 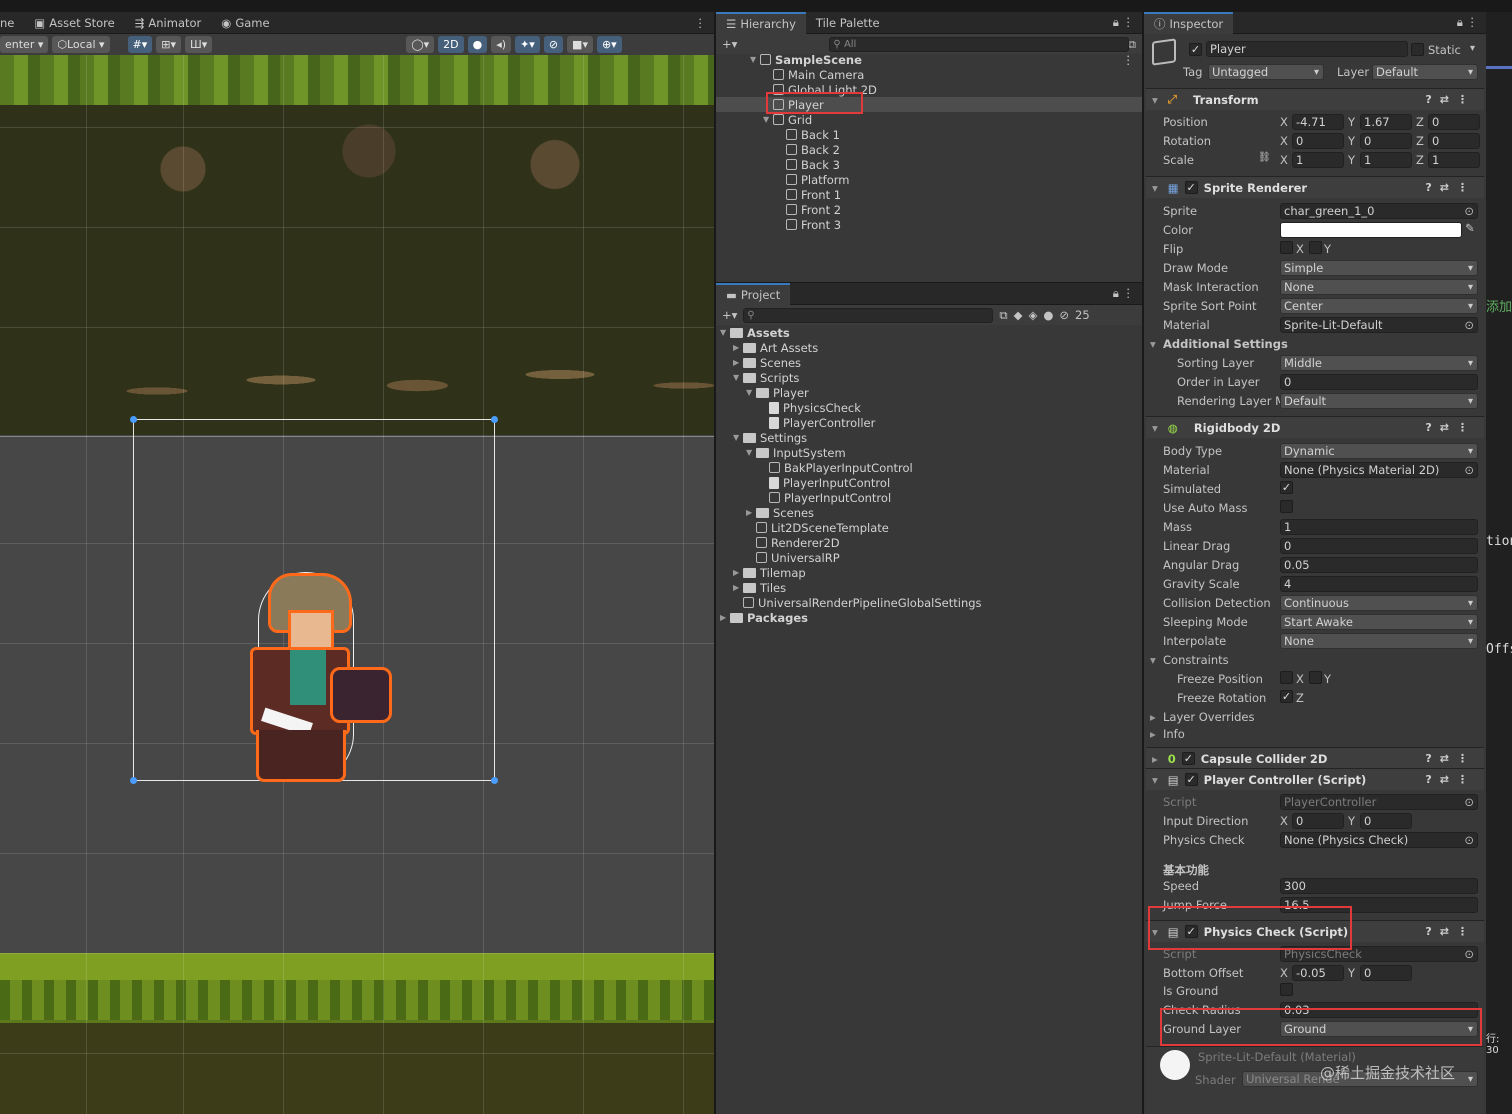 What do you see at coordinates (1286, 247) in the screenshot?
I see `flip-x-checkbox` at bounding box center [1286, 247].